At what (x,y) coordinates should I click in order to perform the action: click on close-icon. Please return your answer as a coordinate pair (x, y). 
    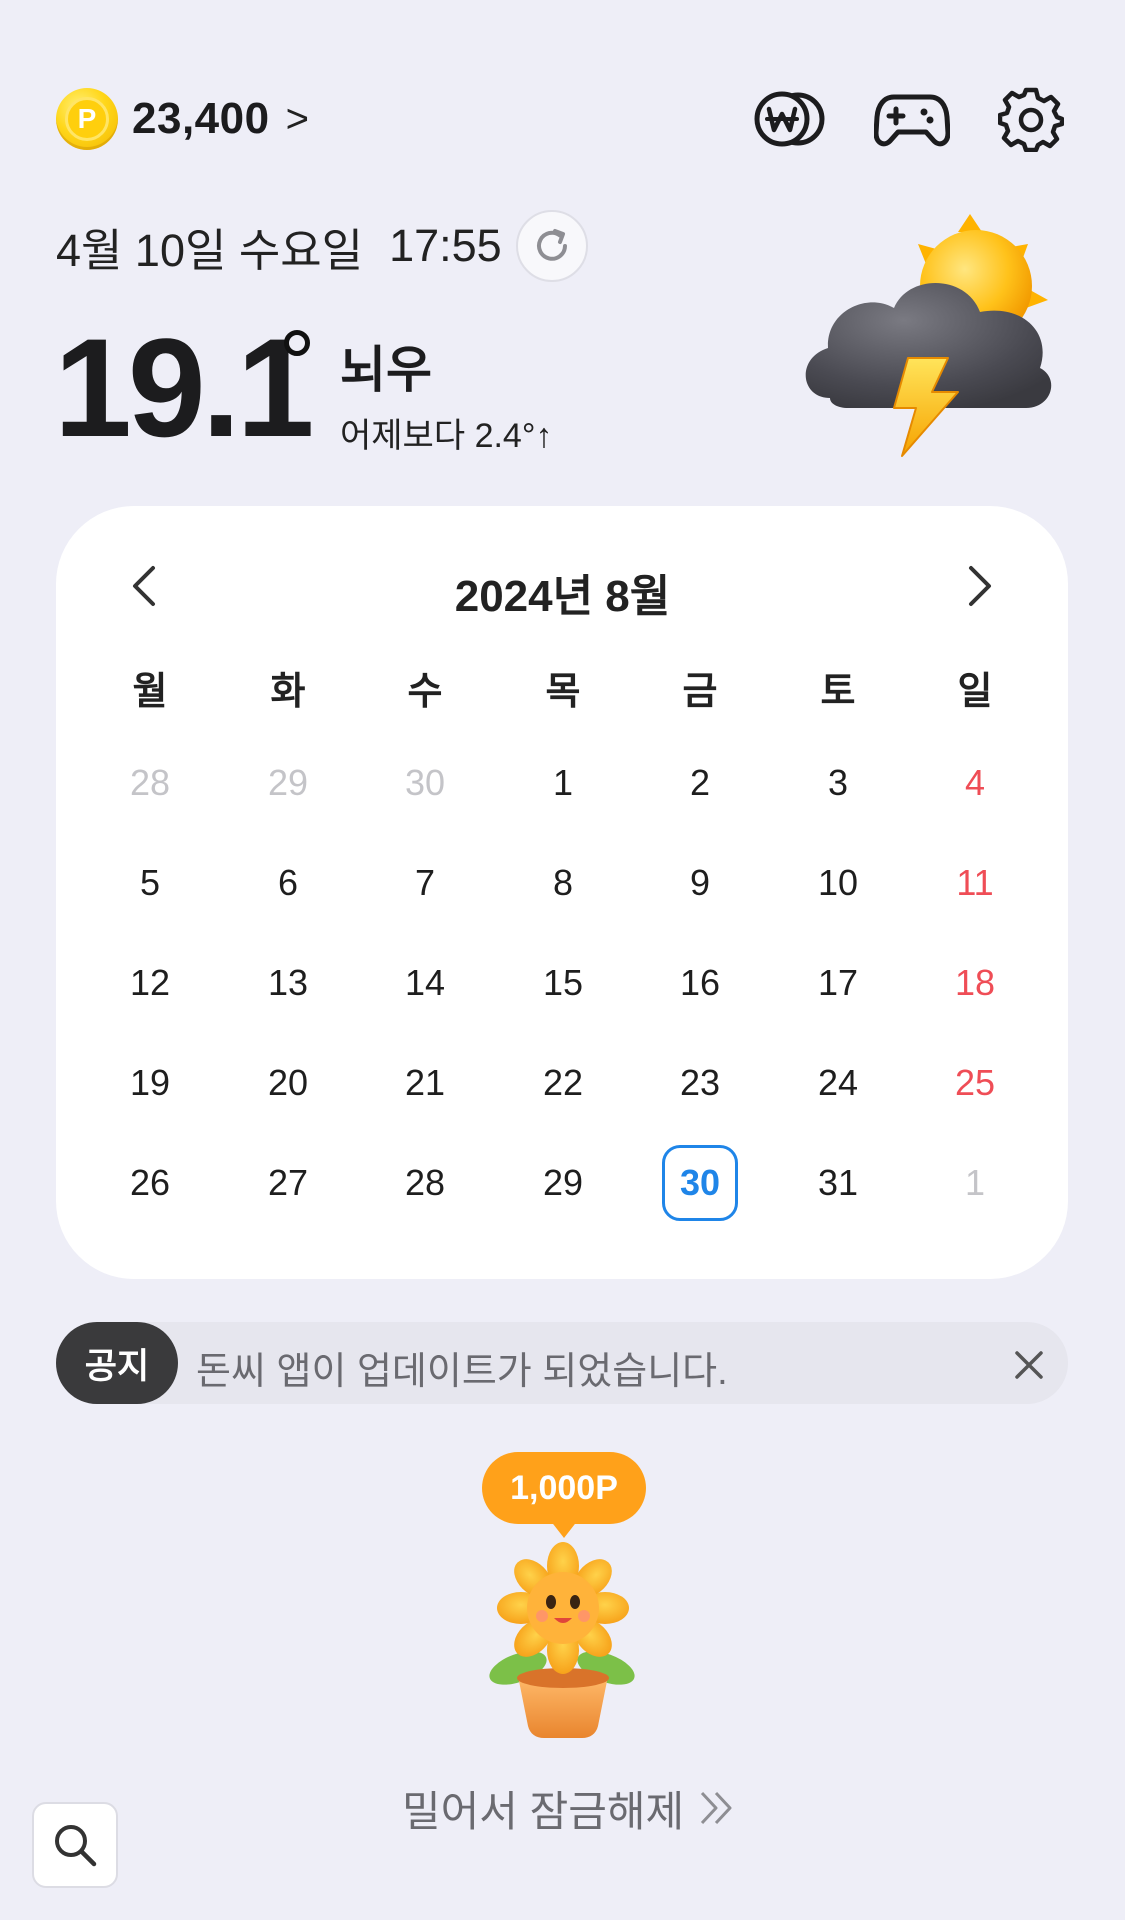
    Looking at the image, I should click on (1029, 1365).